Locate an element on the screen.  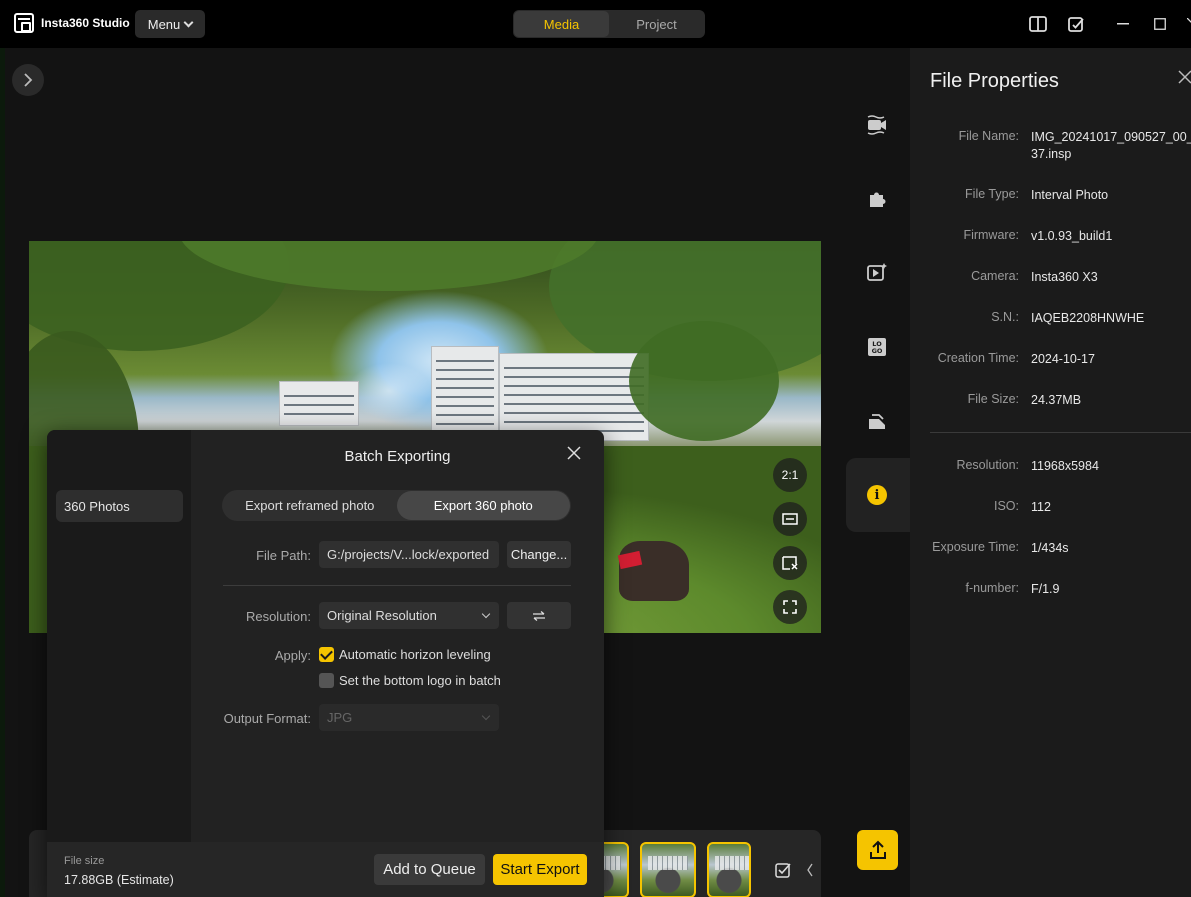
layers-icon is located at coordinates (877, 421).